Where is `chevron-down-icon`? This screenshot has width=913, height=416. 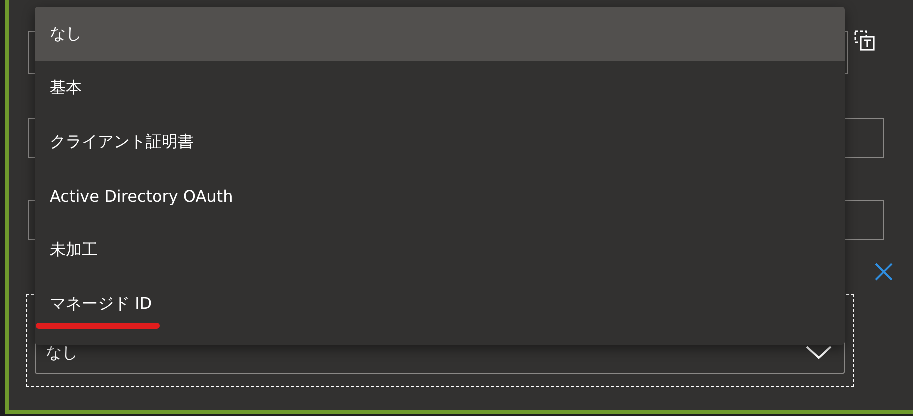
chevron-down-icon is located at coordinates (819, 353).